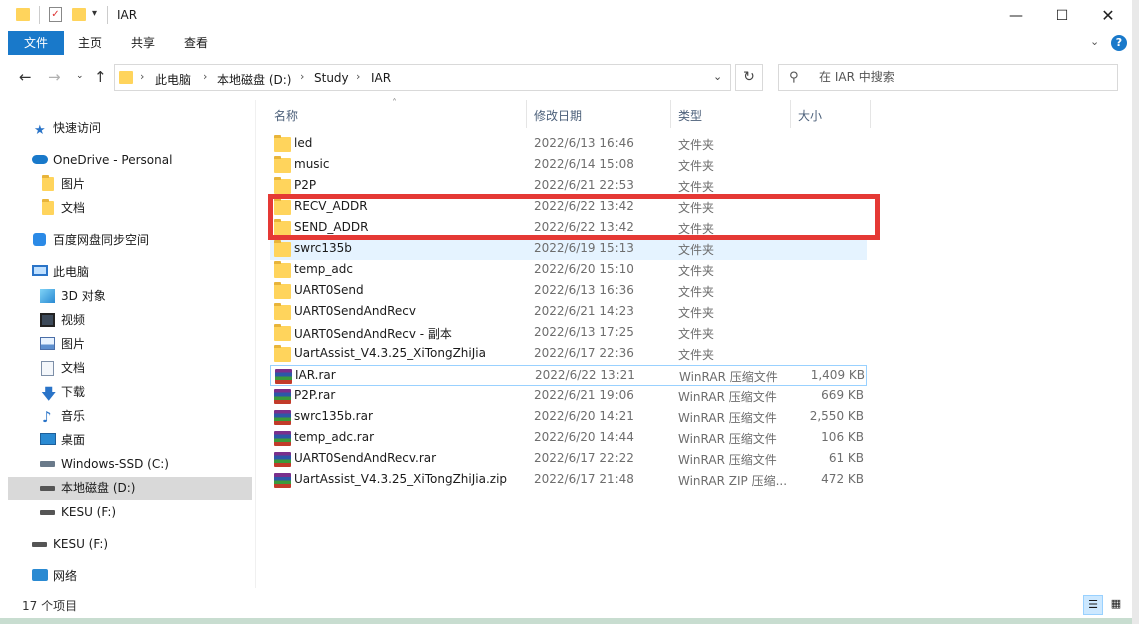  What do you see at coordinates (101, 240) in the screenshot?
I see `sidebar-item-label: 百度网盘同步空间` at bounding box center [101, 240].